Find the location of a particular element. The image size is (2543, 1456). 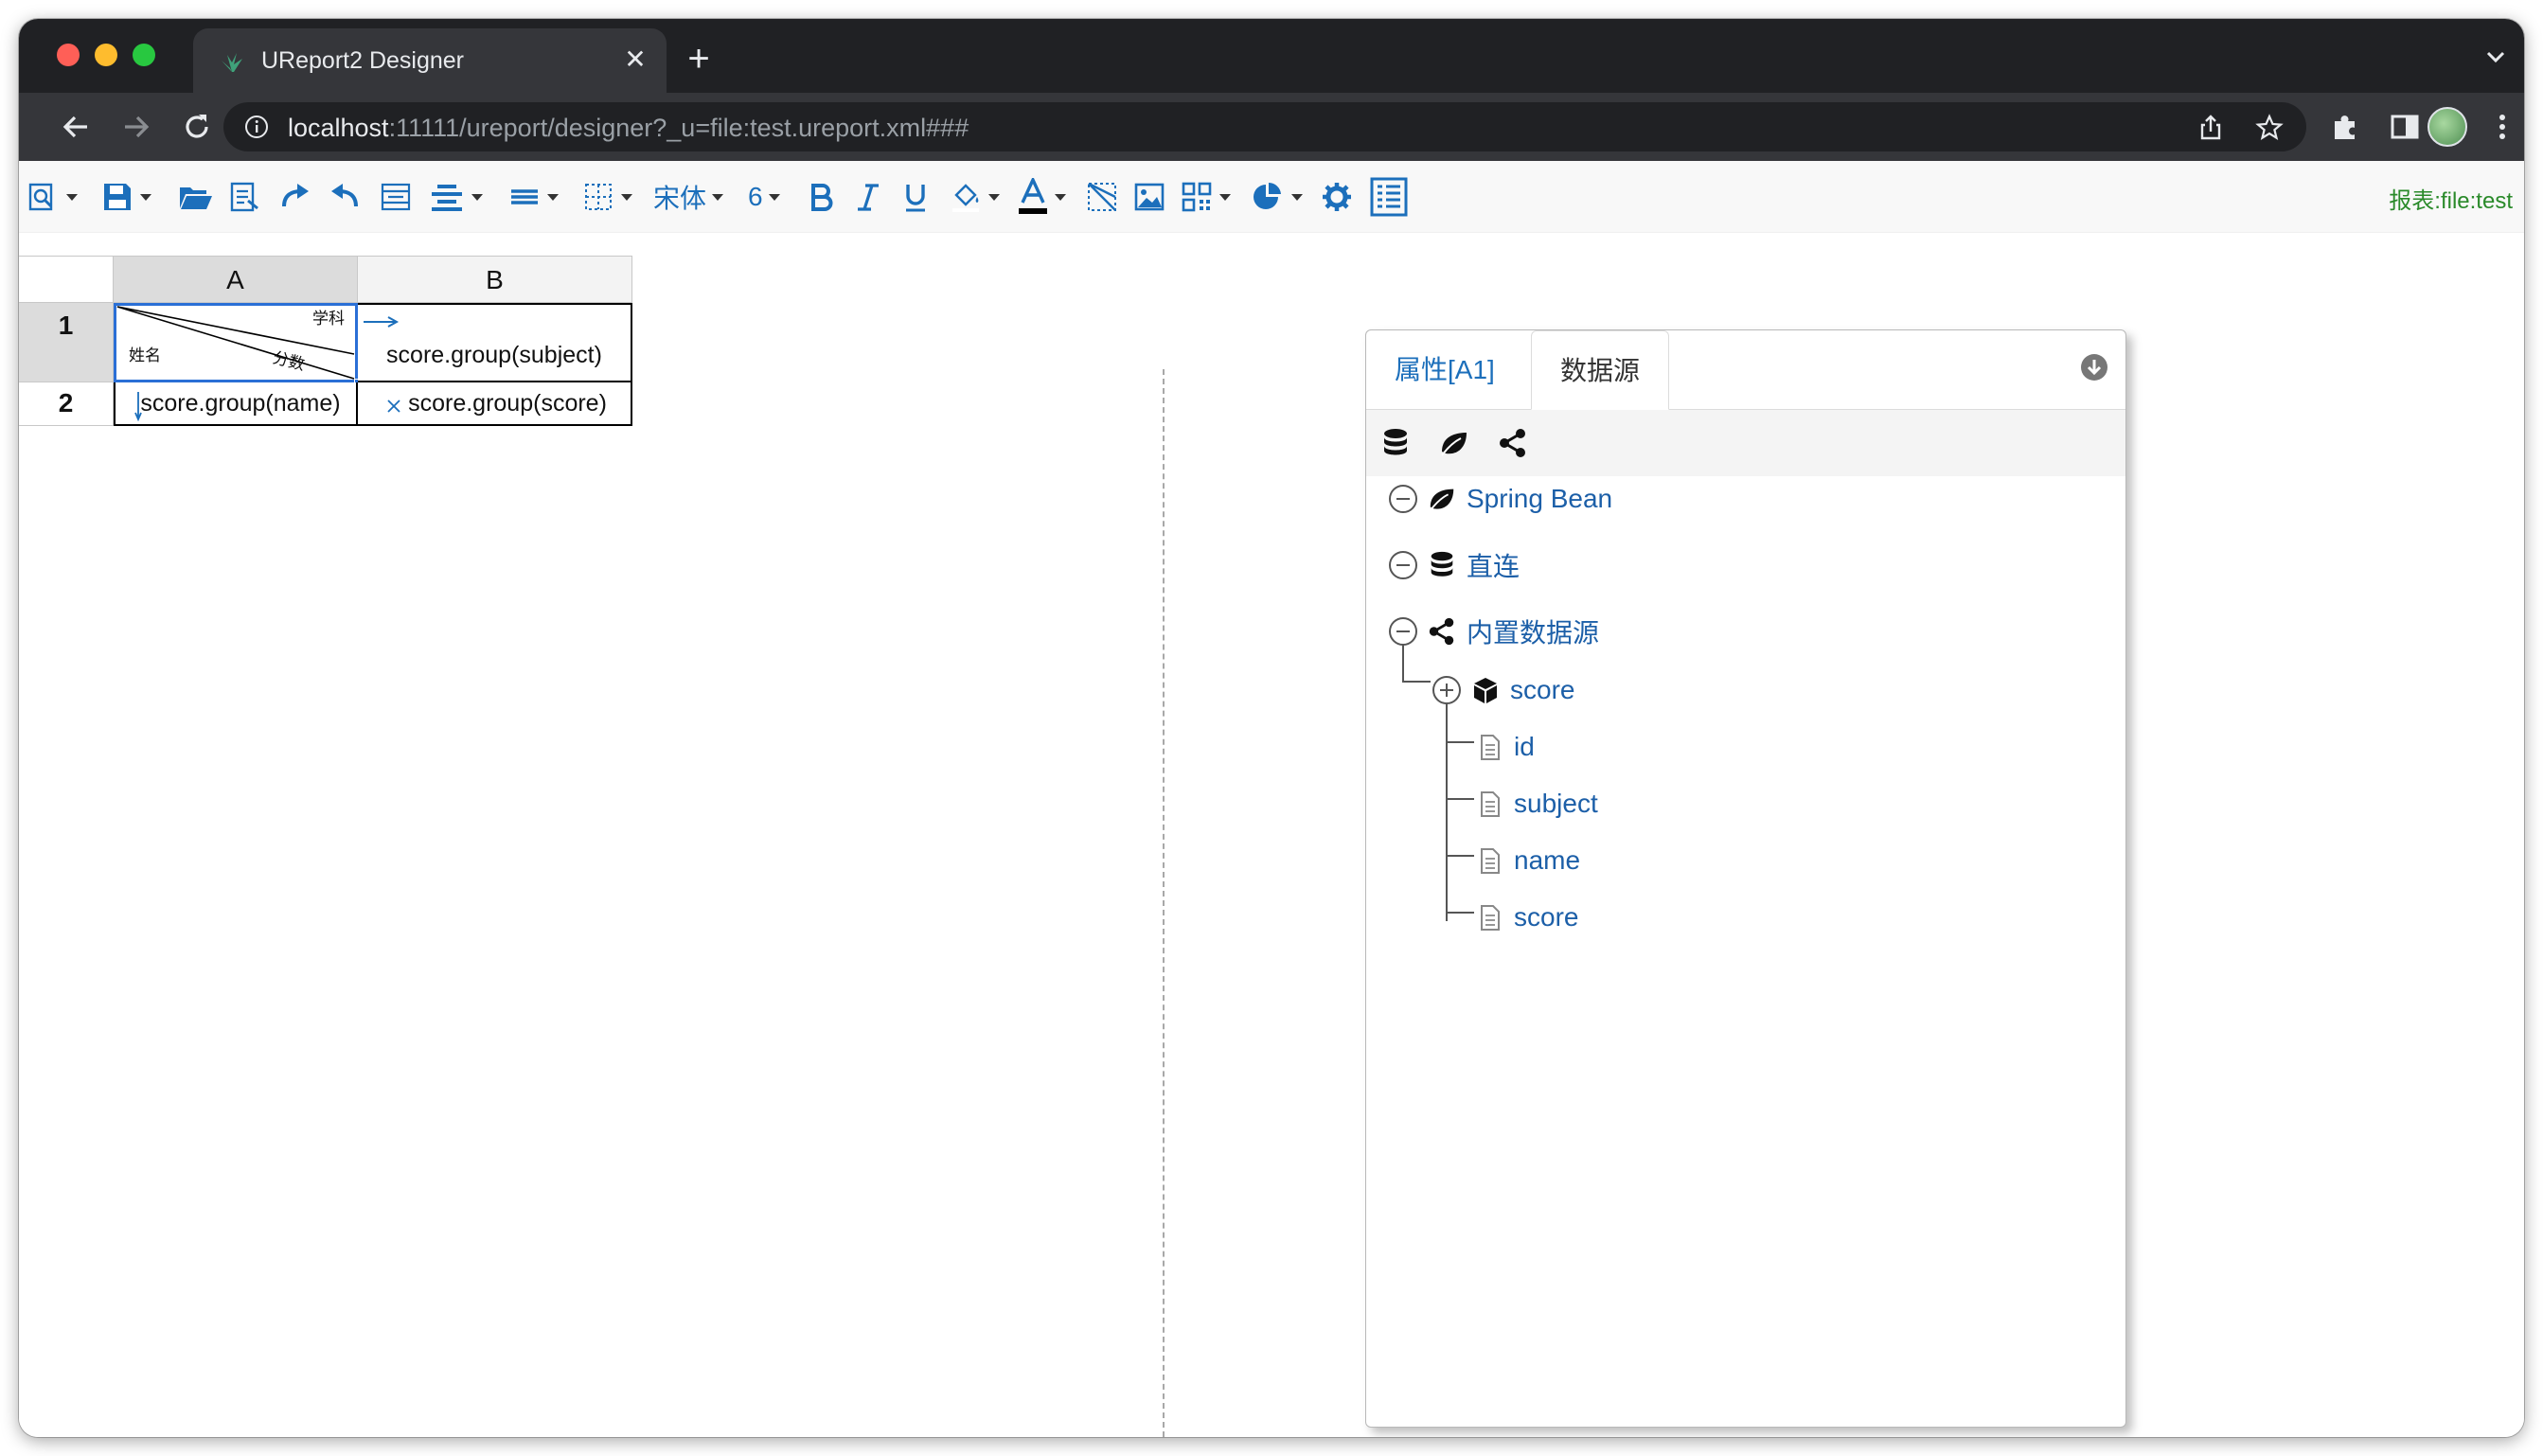

image-button is located at coordinates (1149, 197).